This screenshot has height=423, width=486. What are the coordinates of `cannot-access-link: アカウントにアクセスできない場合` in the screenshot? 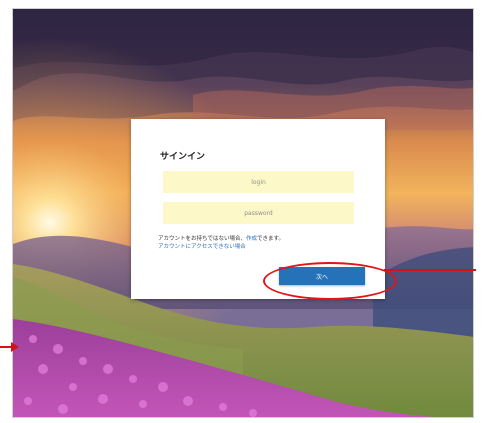 It's located at (202, 247).